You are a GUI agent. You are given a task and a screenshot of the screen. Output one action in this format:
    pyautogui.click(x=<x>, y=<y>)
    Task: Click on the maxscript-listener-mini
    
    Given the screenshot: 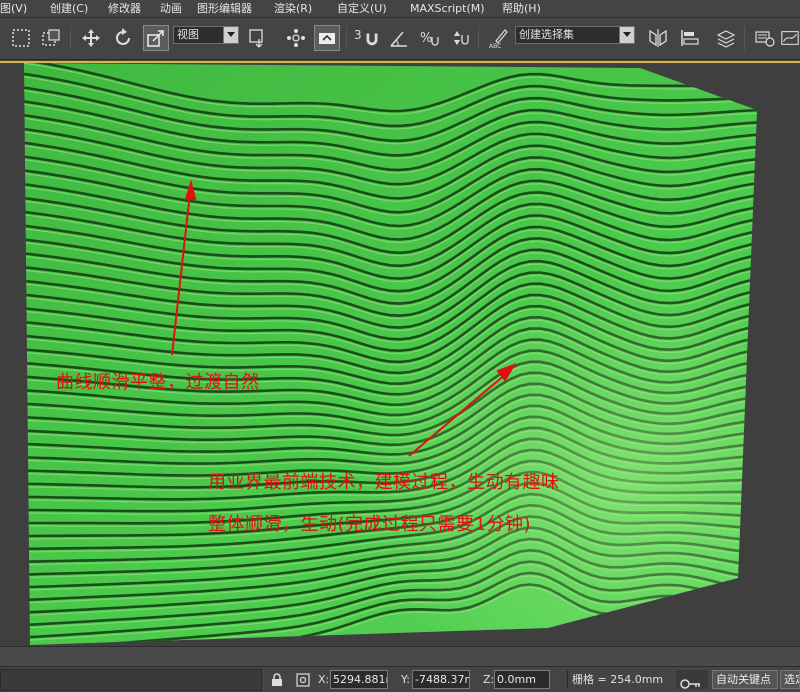 What is the action you would take?
    pyautogui.click(x=131, y=680)
    